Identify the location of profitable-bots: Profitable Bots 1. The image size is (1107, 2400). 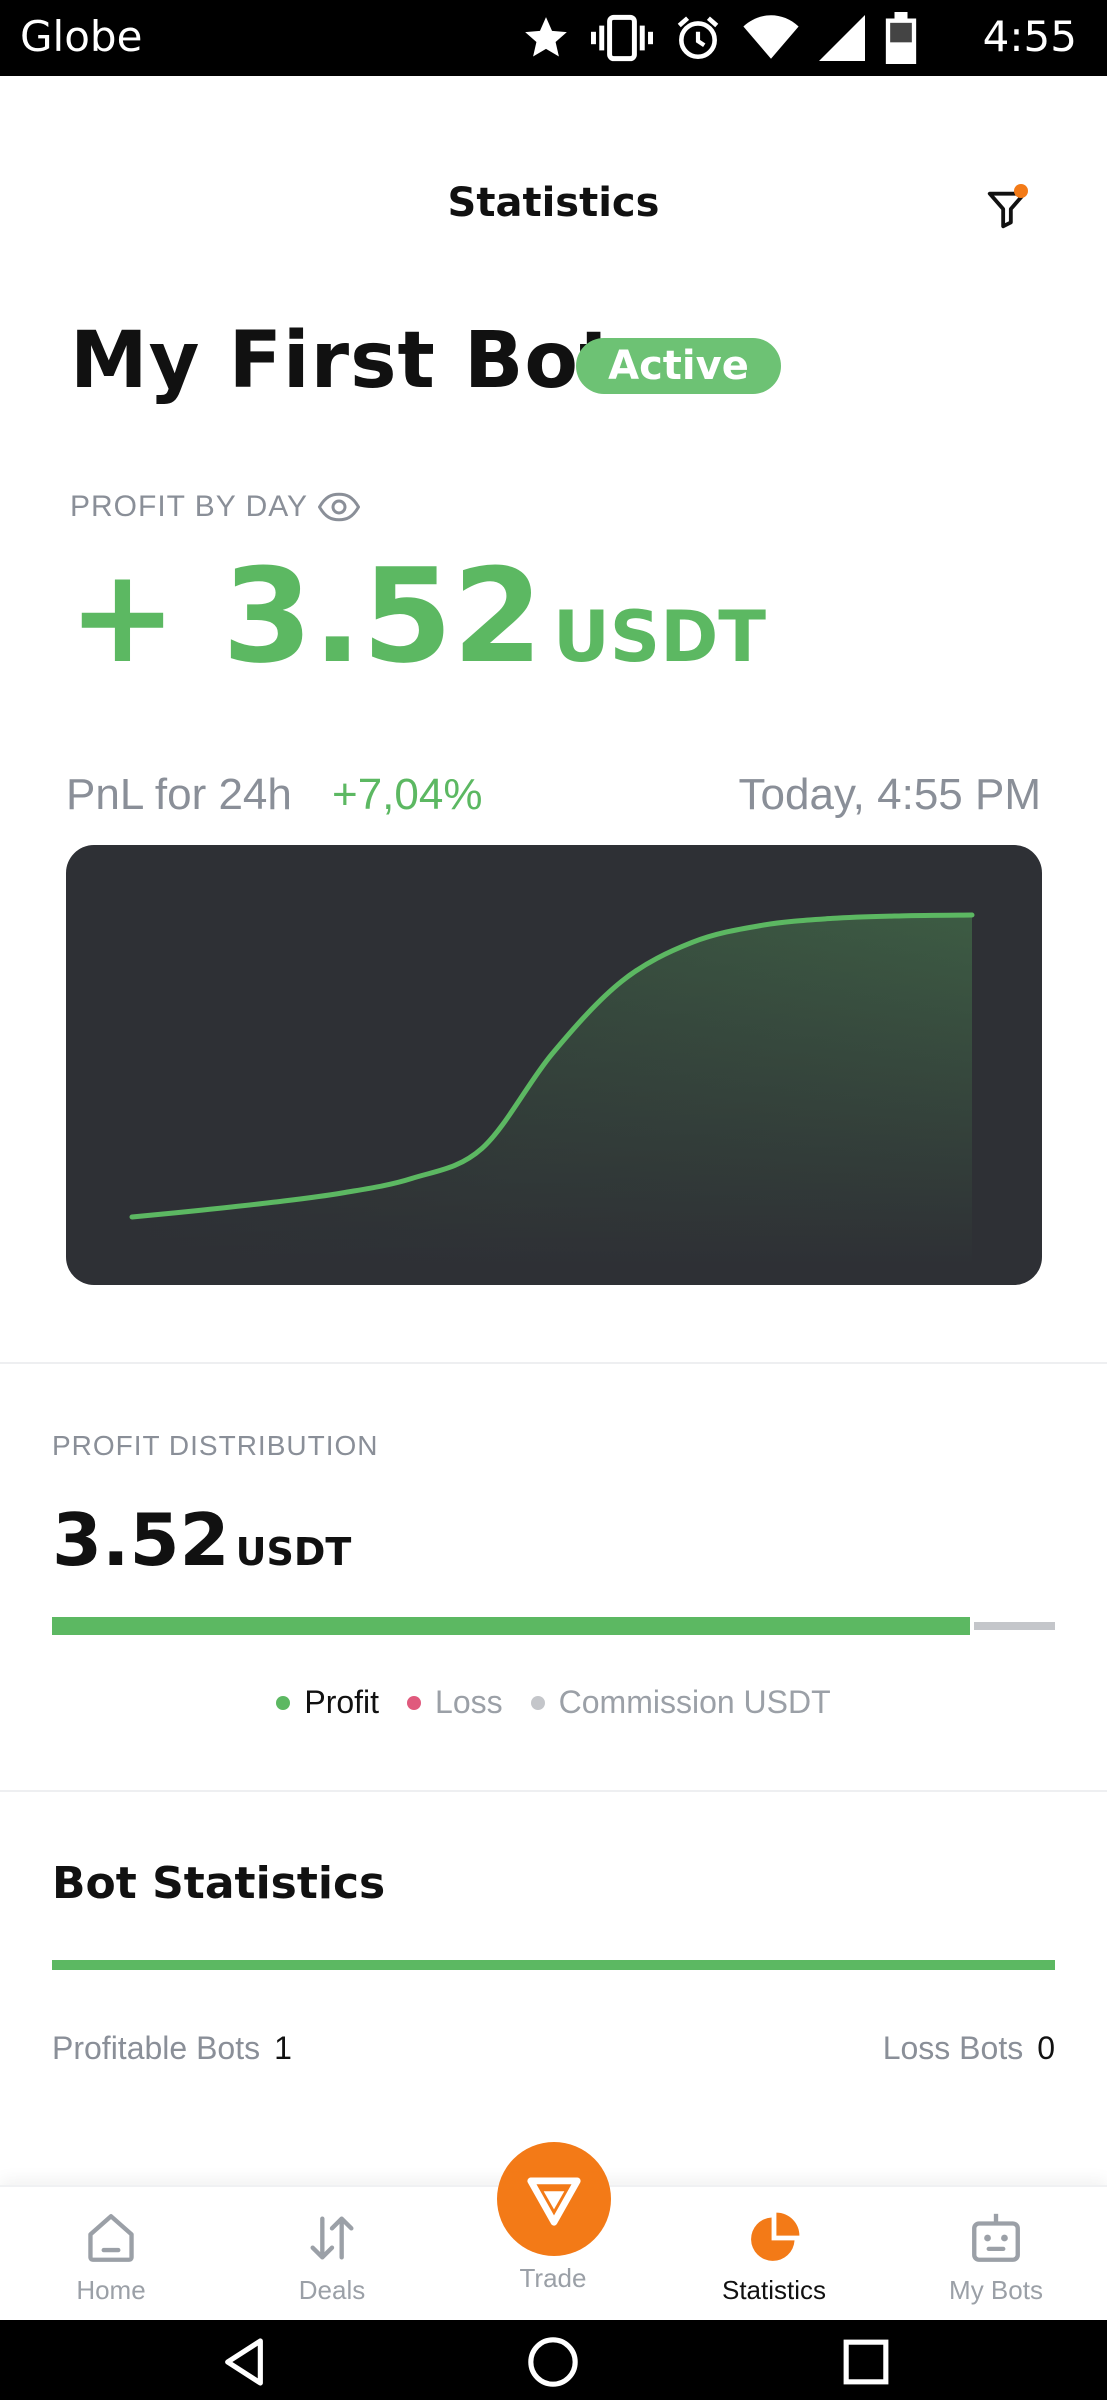
(172, 2048).